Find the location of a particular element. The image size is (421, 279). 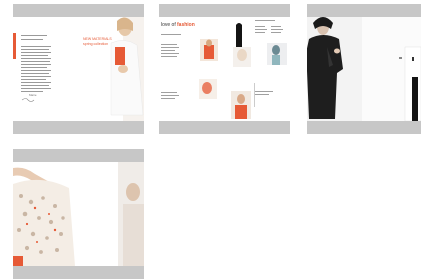

page-thumbnail-2: love of fashion is located at coordinates (224, 69).